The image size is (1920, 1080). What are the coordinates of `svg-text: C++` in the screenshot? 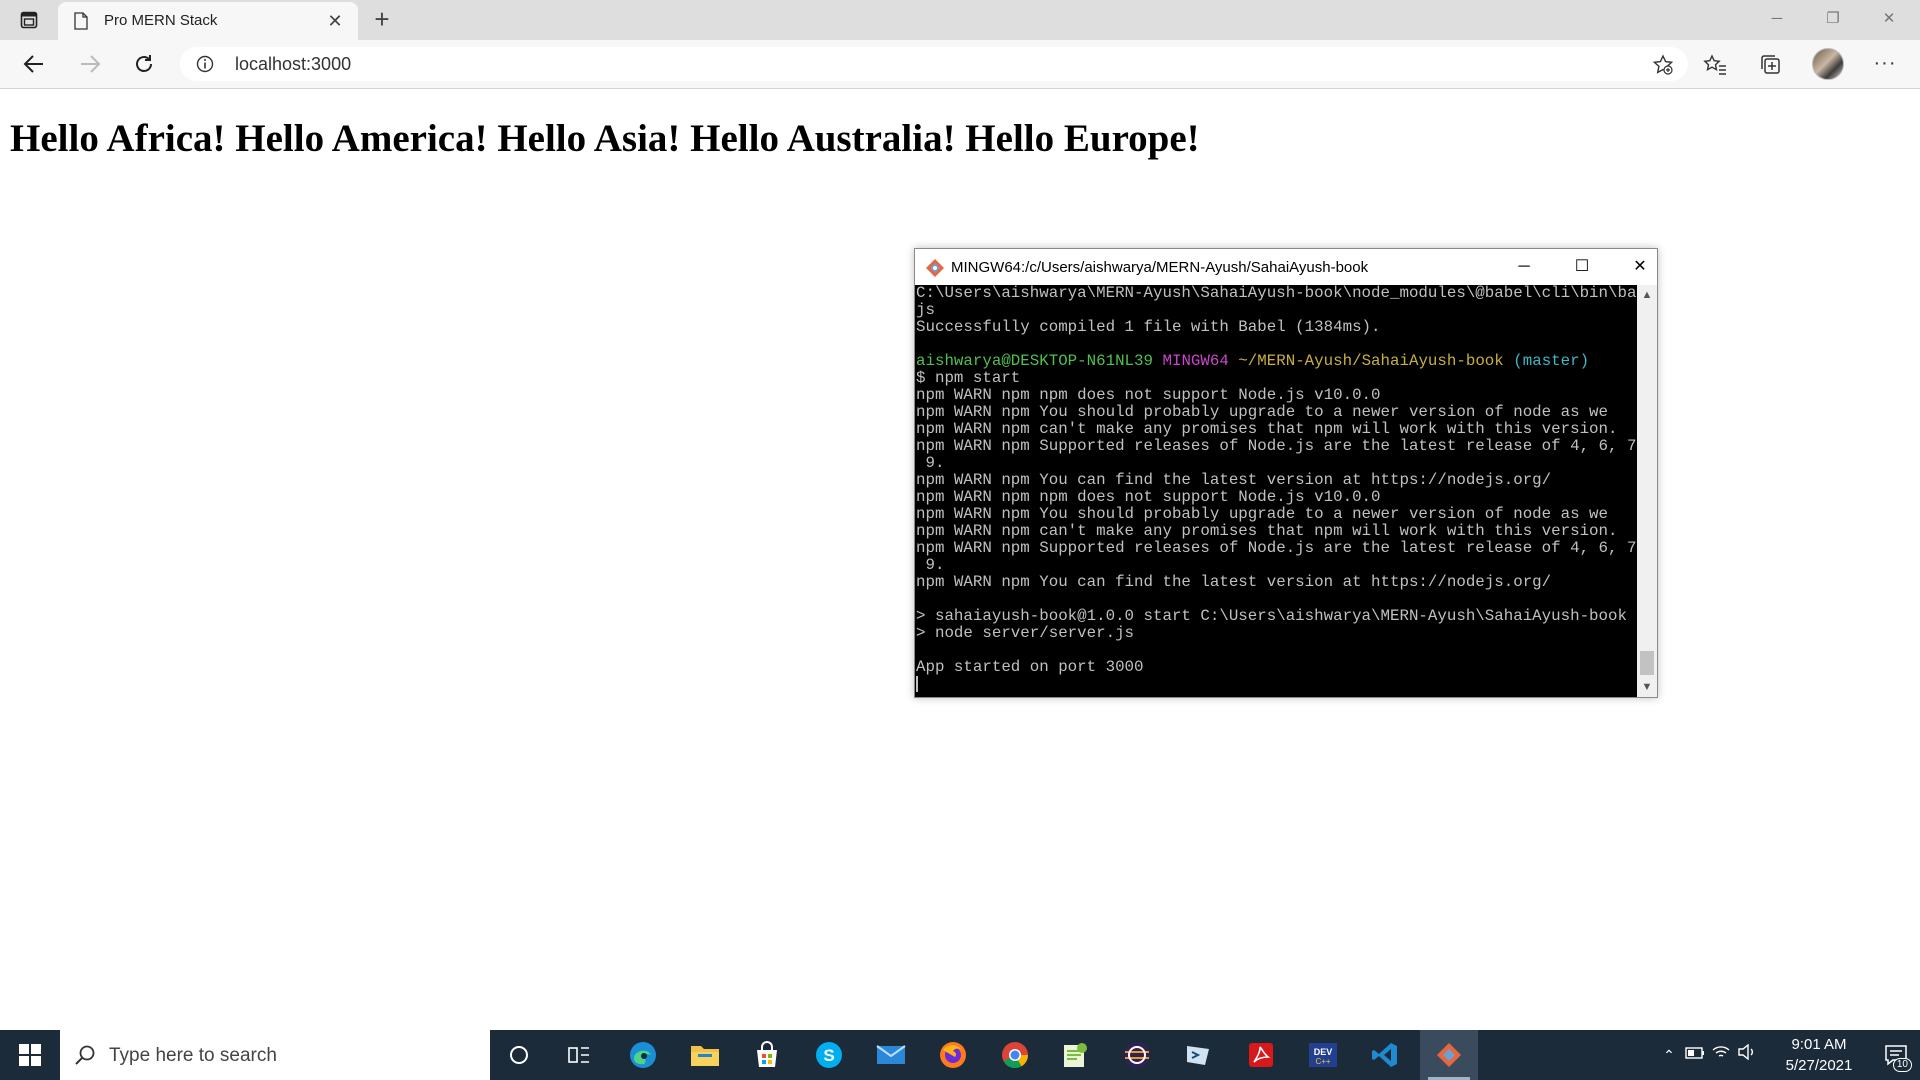 It's located at (1322, 1061).